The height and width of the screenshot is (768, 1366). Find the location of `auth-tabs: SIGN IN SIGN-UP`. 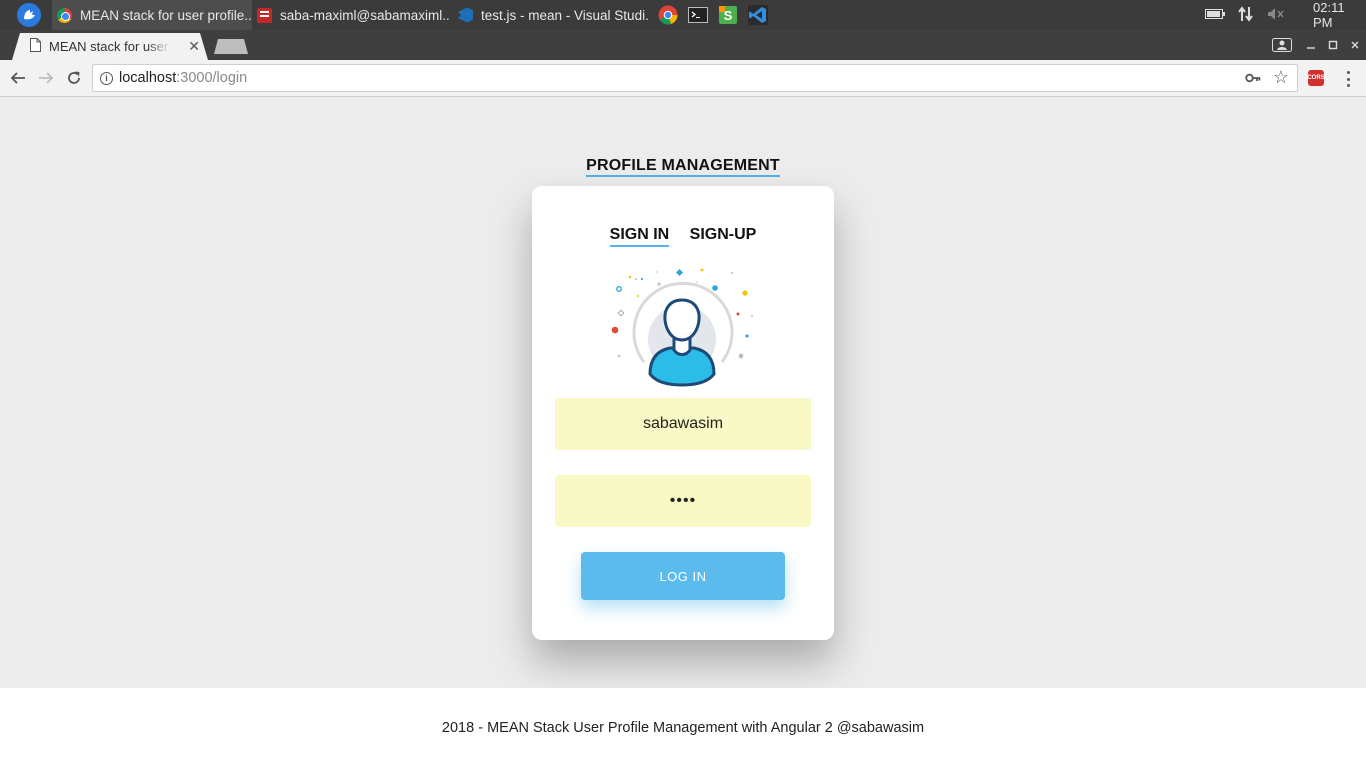

auth-tabs: SIGN IN SIGN-UP is located at coordinates (683, 236).